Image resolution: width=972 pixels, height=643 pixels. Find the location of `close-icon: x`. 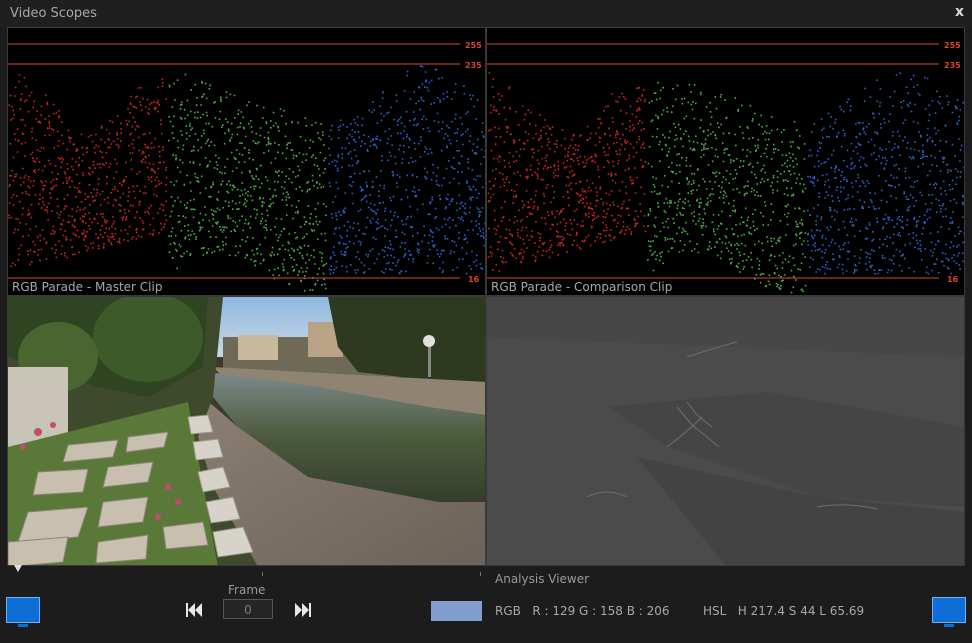

close-icon: x is located at coordinates (959, 12).